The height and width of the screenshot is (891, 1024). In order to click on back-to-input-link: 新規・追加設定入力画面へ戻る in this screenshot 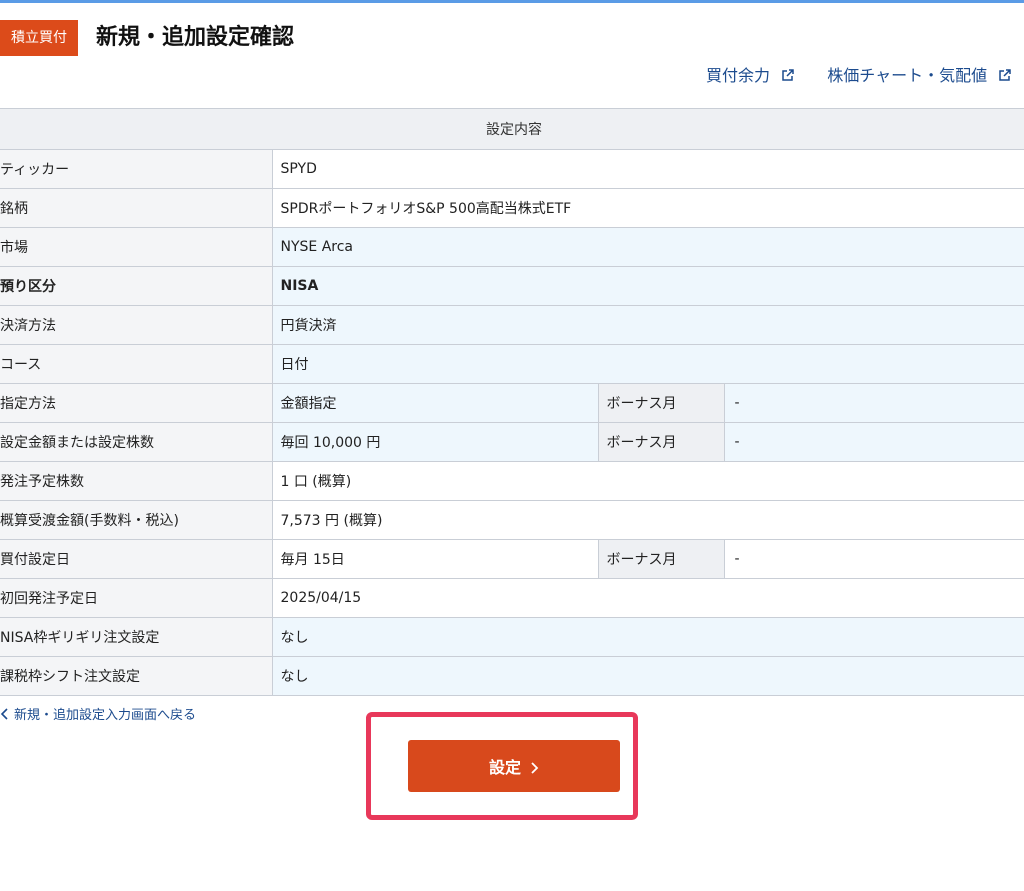, I will do `click(98, 716)`.